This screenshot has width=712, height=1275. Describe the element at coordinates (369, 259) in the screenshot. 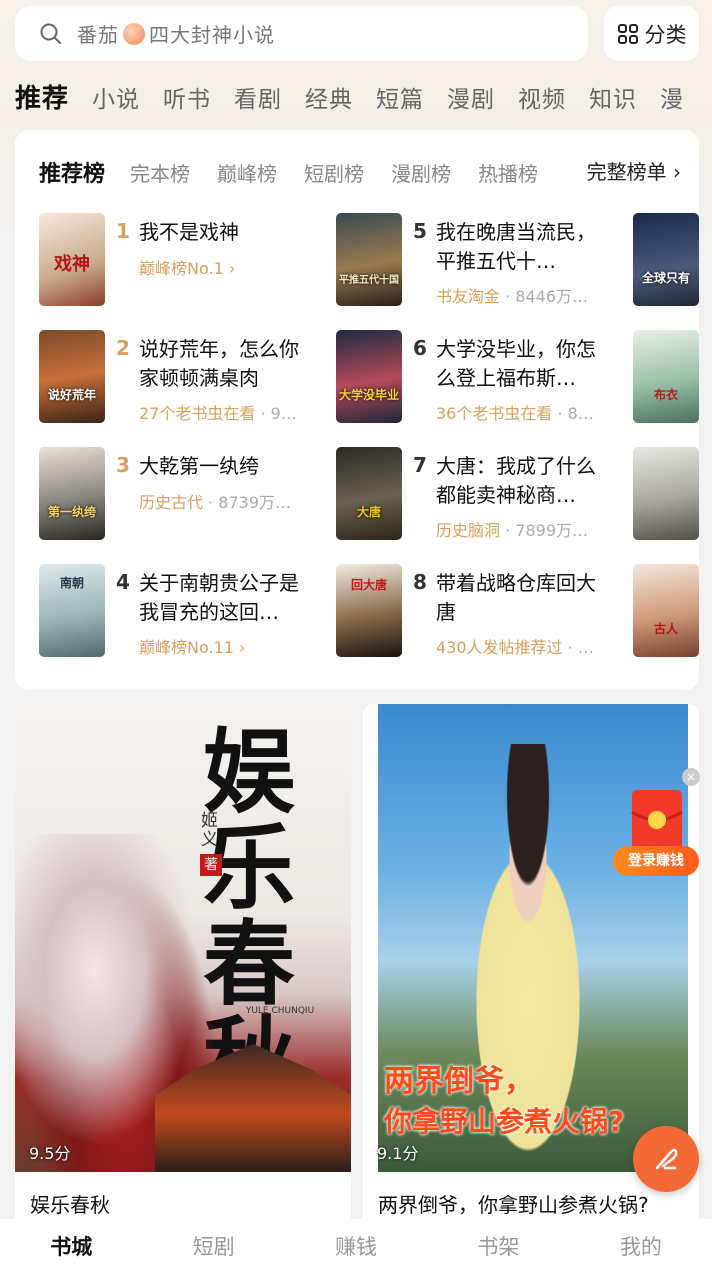

I see `book-cover: 平推五代十国` at that location.